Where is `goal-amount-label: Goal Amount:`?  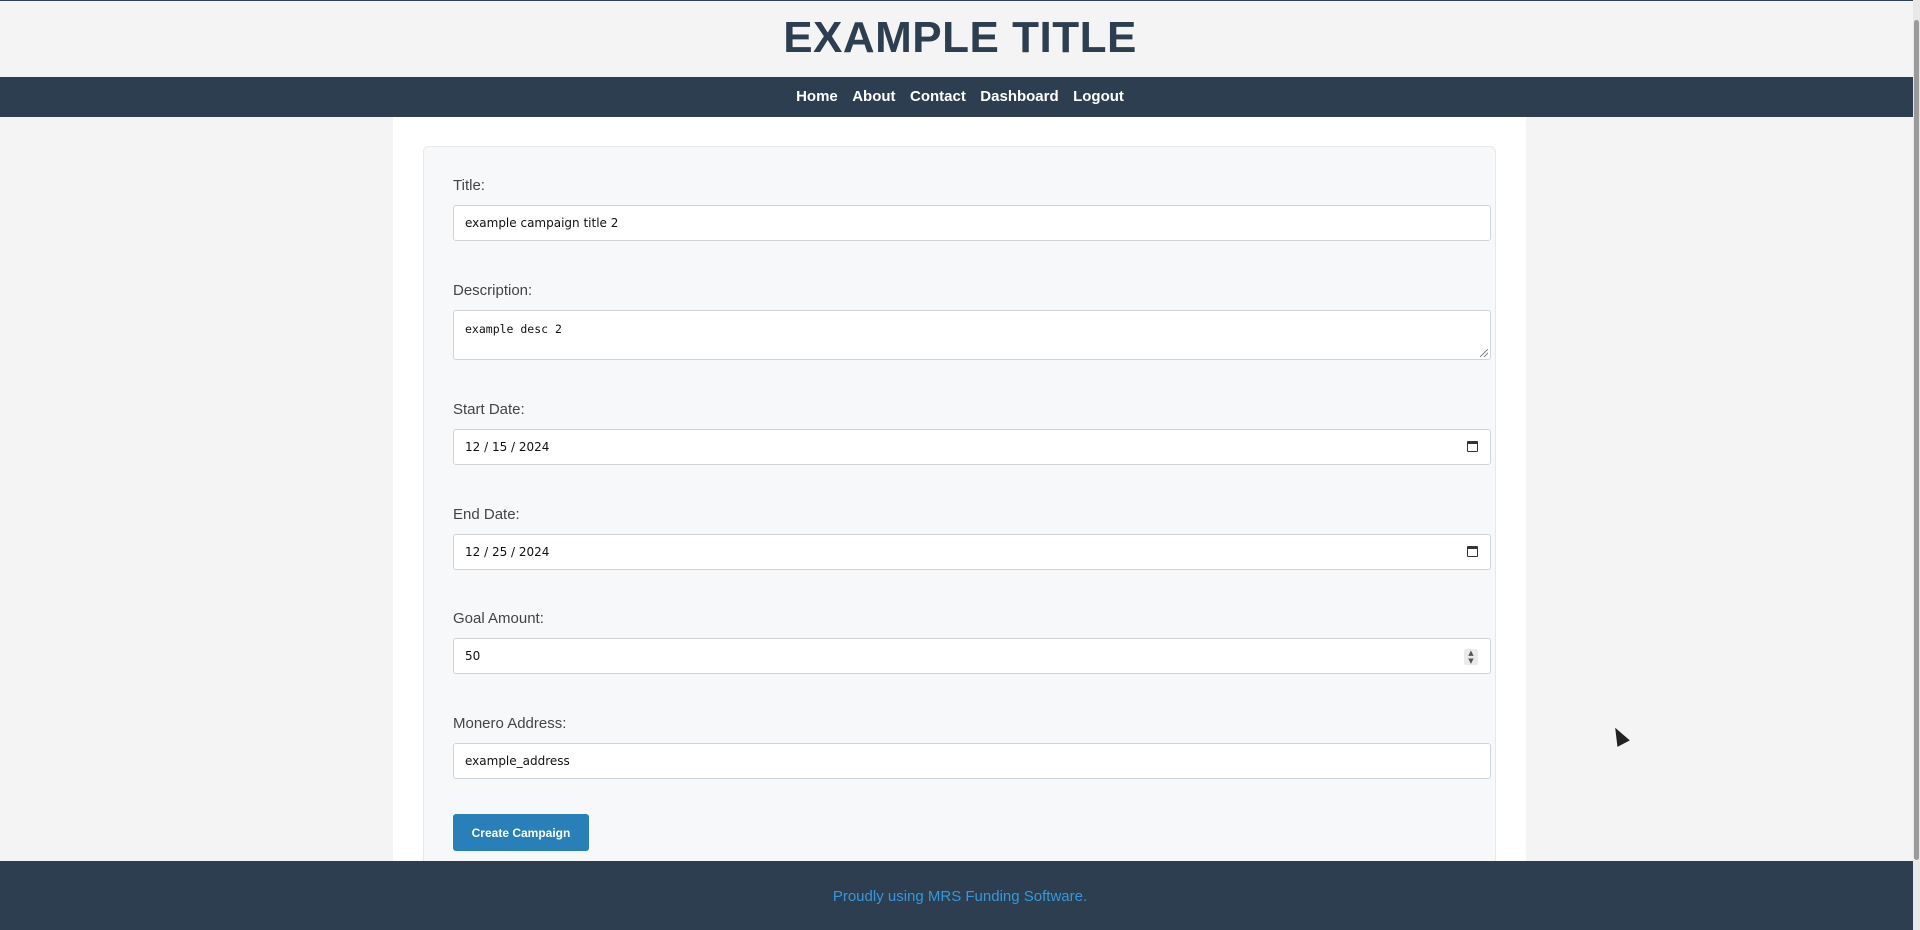 goal-amount-label: Goal Amount: is located at coordinates (498, 618).